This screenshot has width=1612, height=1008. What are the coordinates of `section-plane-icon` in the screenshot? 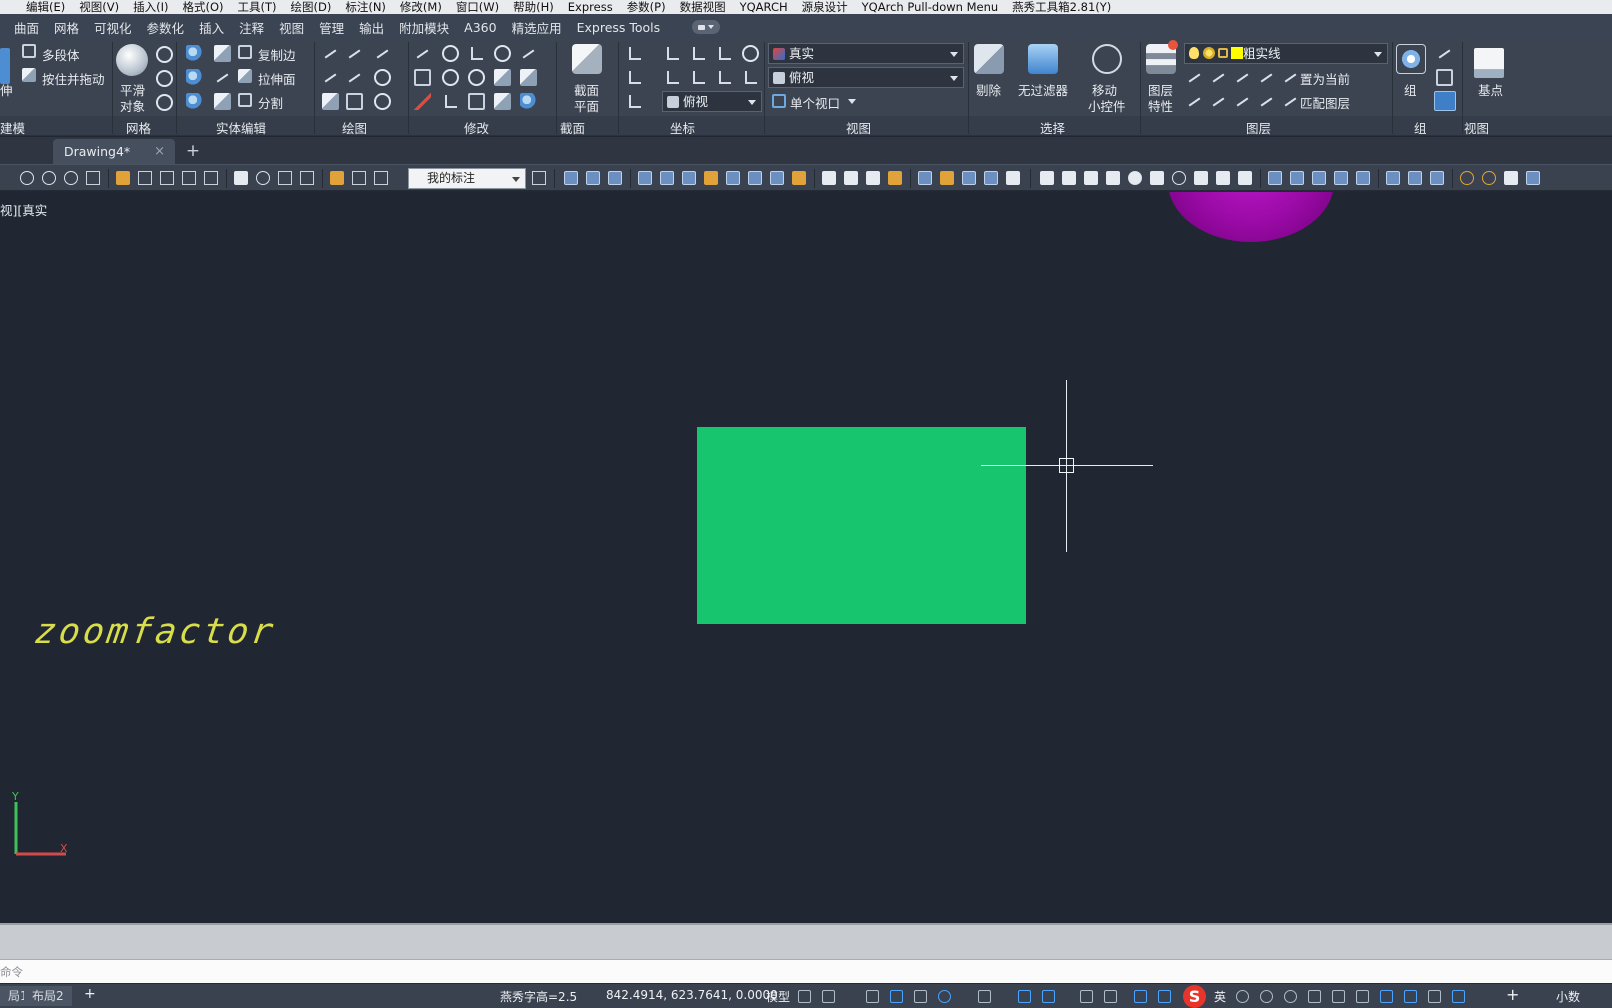 It's located at (587, 59).